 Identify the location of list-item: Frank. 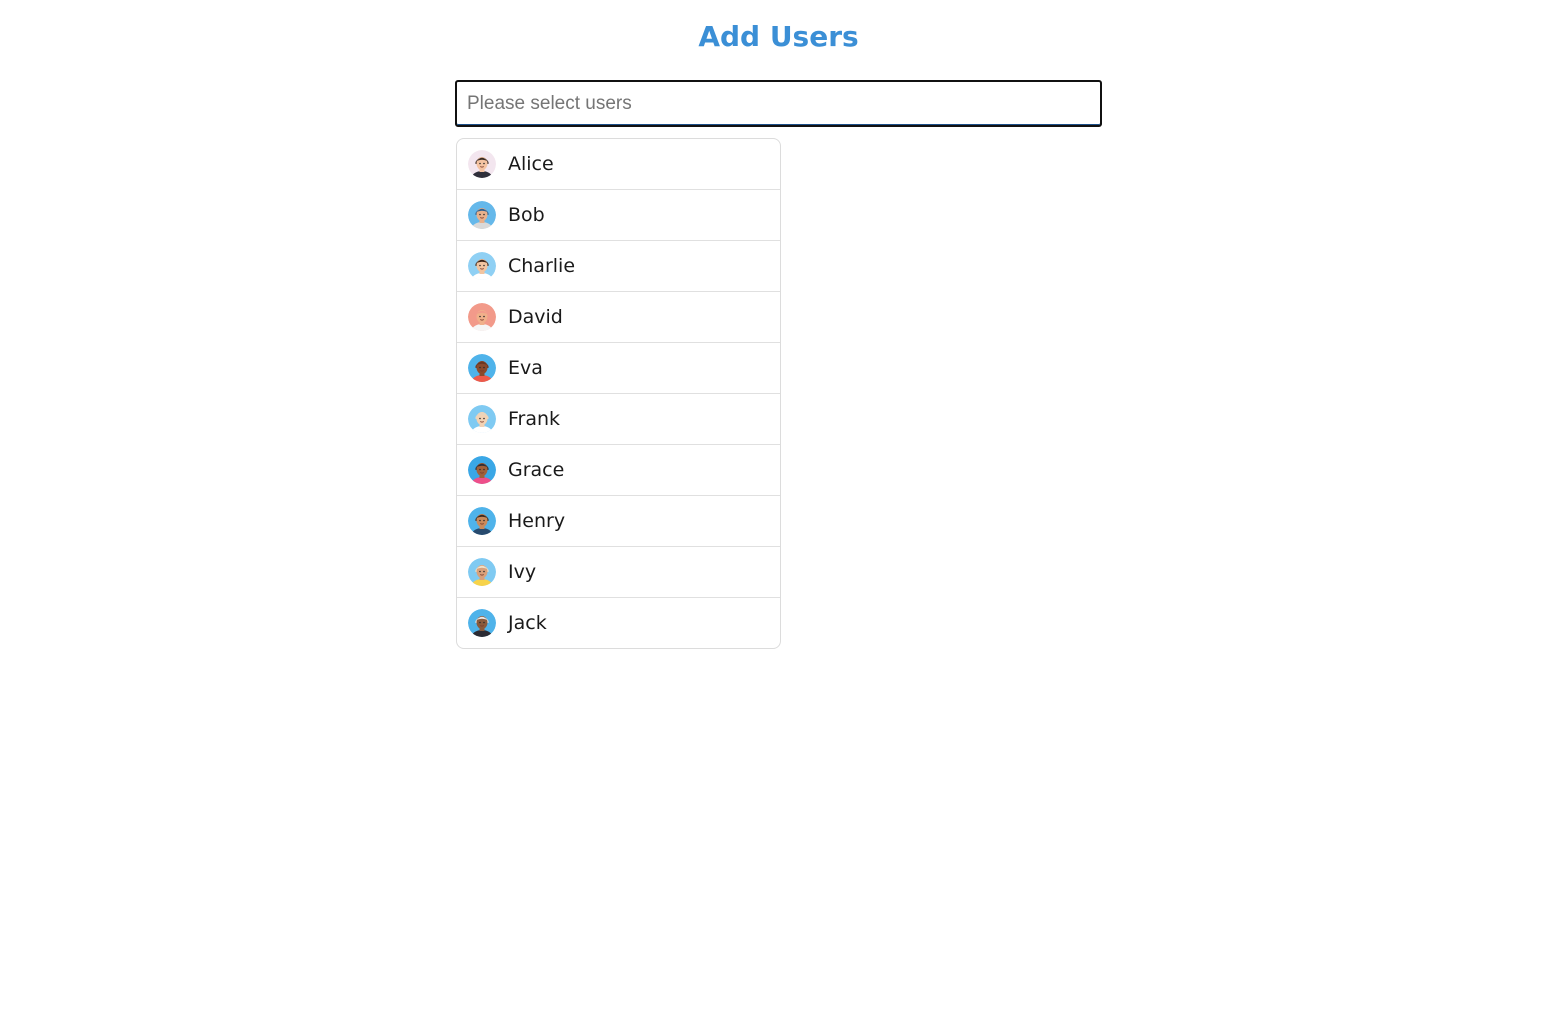
(618, 419).